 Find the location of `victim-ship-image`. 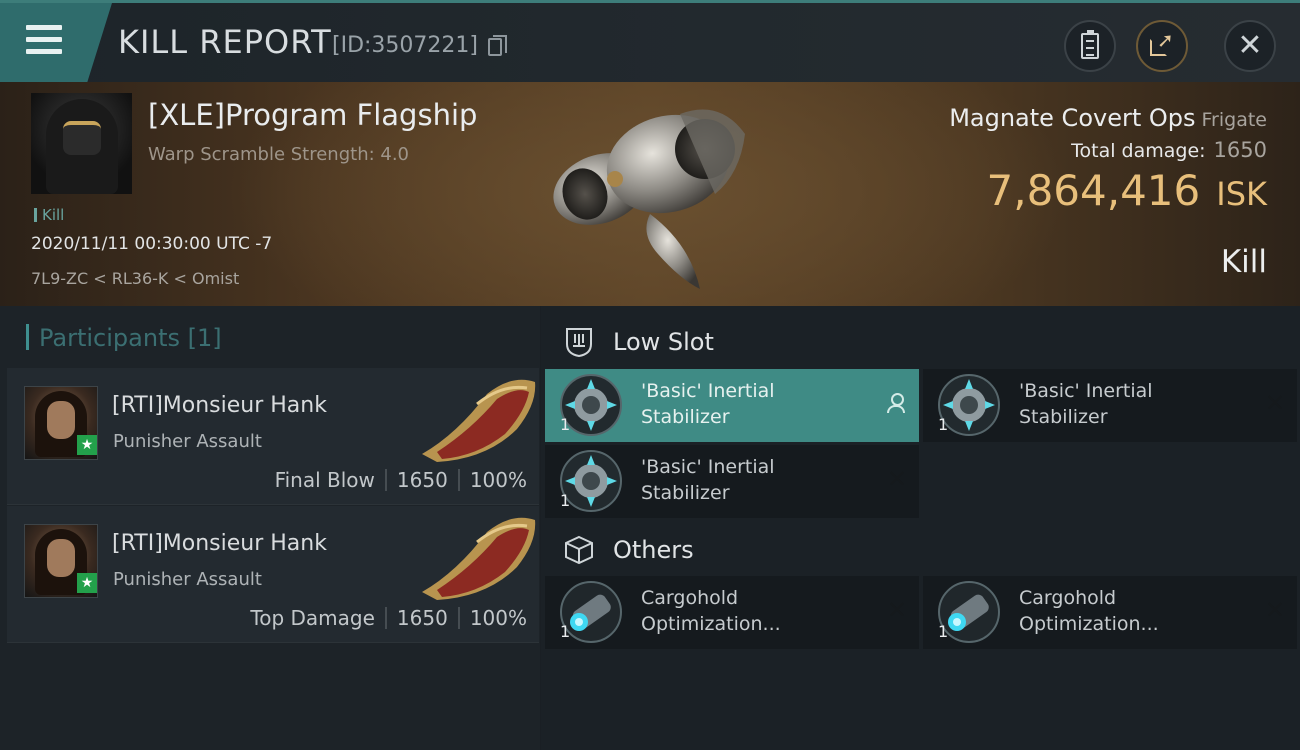

victim-ship-image is located at coordinates (655, 194).